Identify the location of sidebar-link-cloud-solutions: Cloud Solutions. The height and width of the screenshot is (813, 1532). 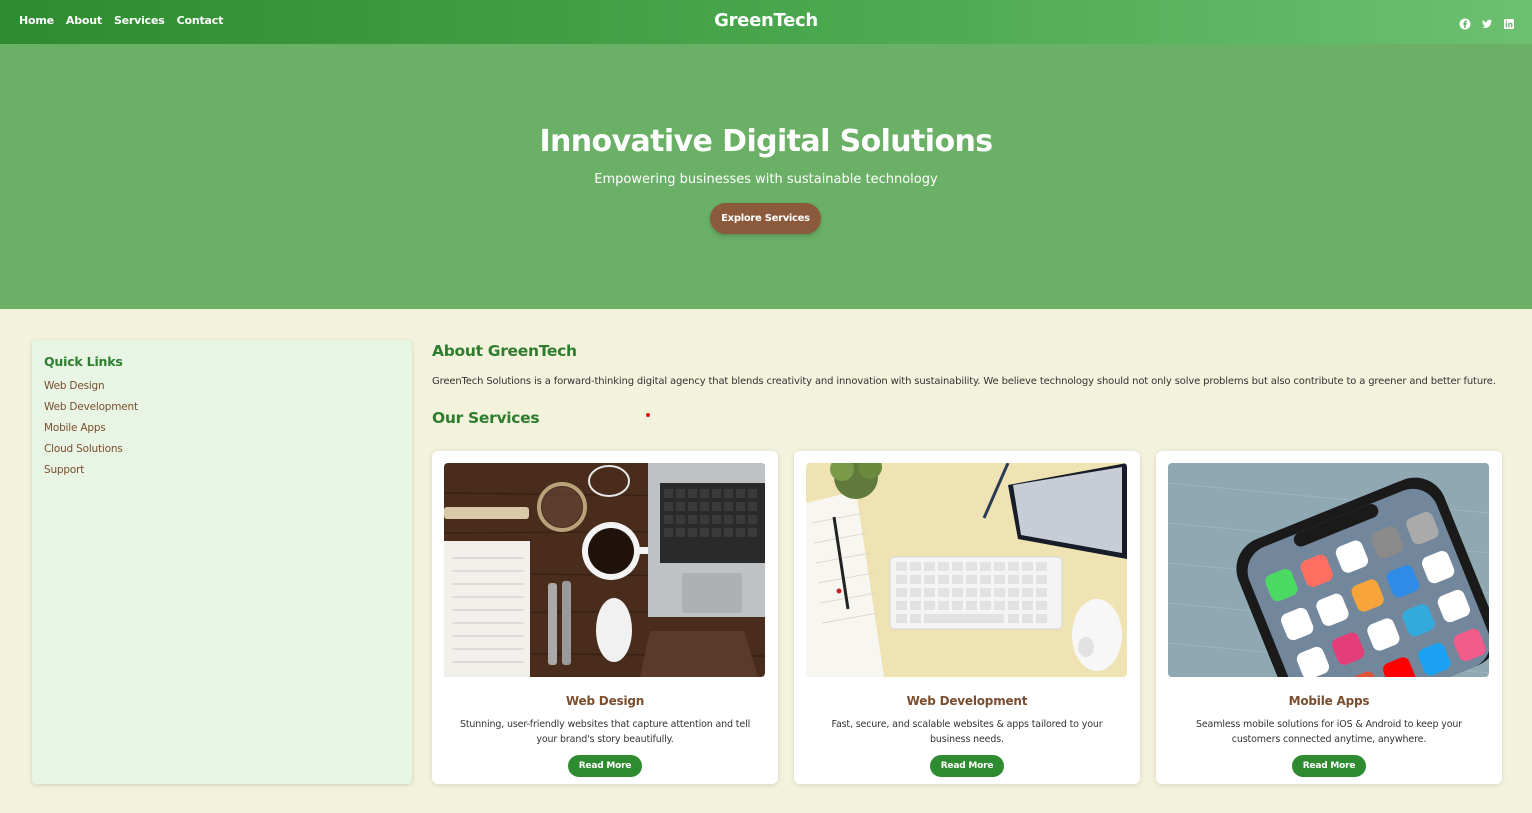
(222, 449).